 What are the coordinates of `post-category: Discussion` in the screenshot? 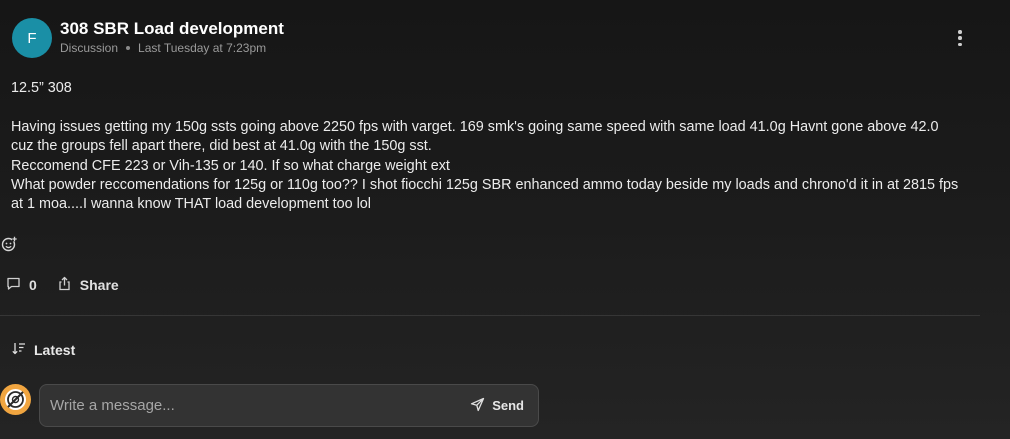 It's located at (89, 48).